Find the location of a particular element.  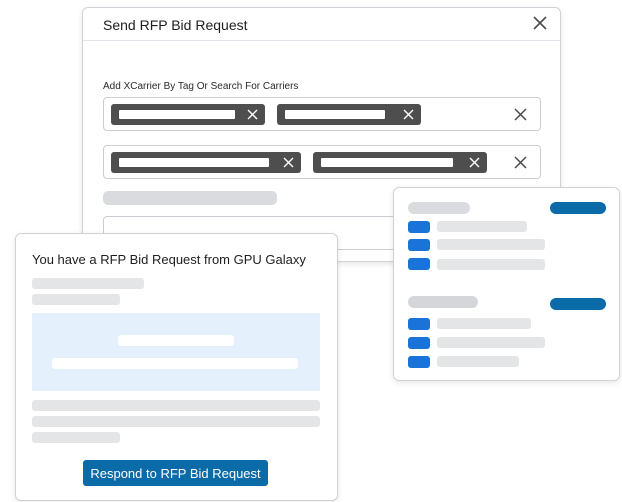

close-icon is located at coordinates (540, 23).